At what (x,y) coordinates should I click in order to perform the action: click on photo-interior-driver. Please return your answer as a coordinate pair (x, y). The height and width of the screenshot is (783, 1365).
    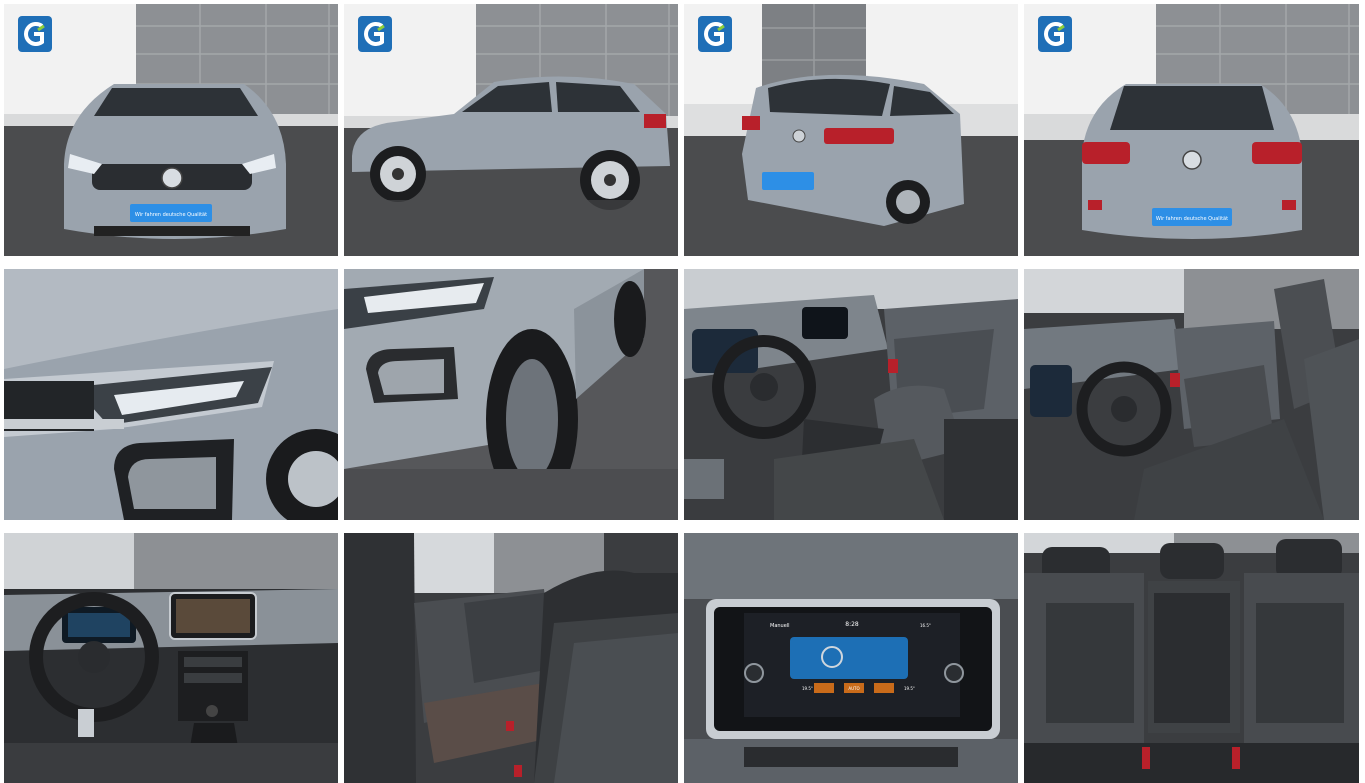
    Looking at the image, I should click on (851, 394).